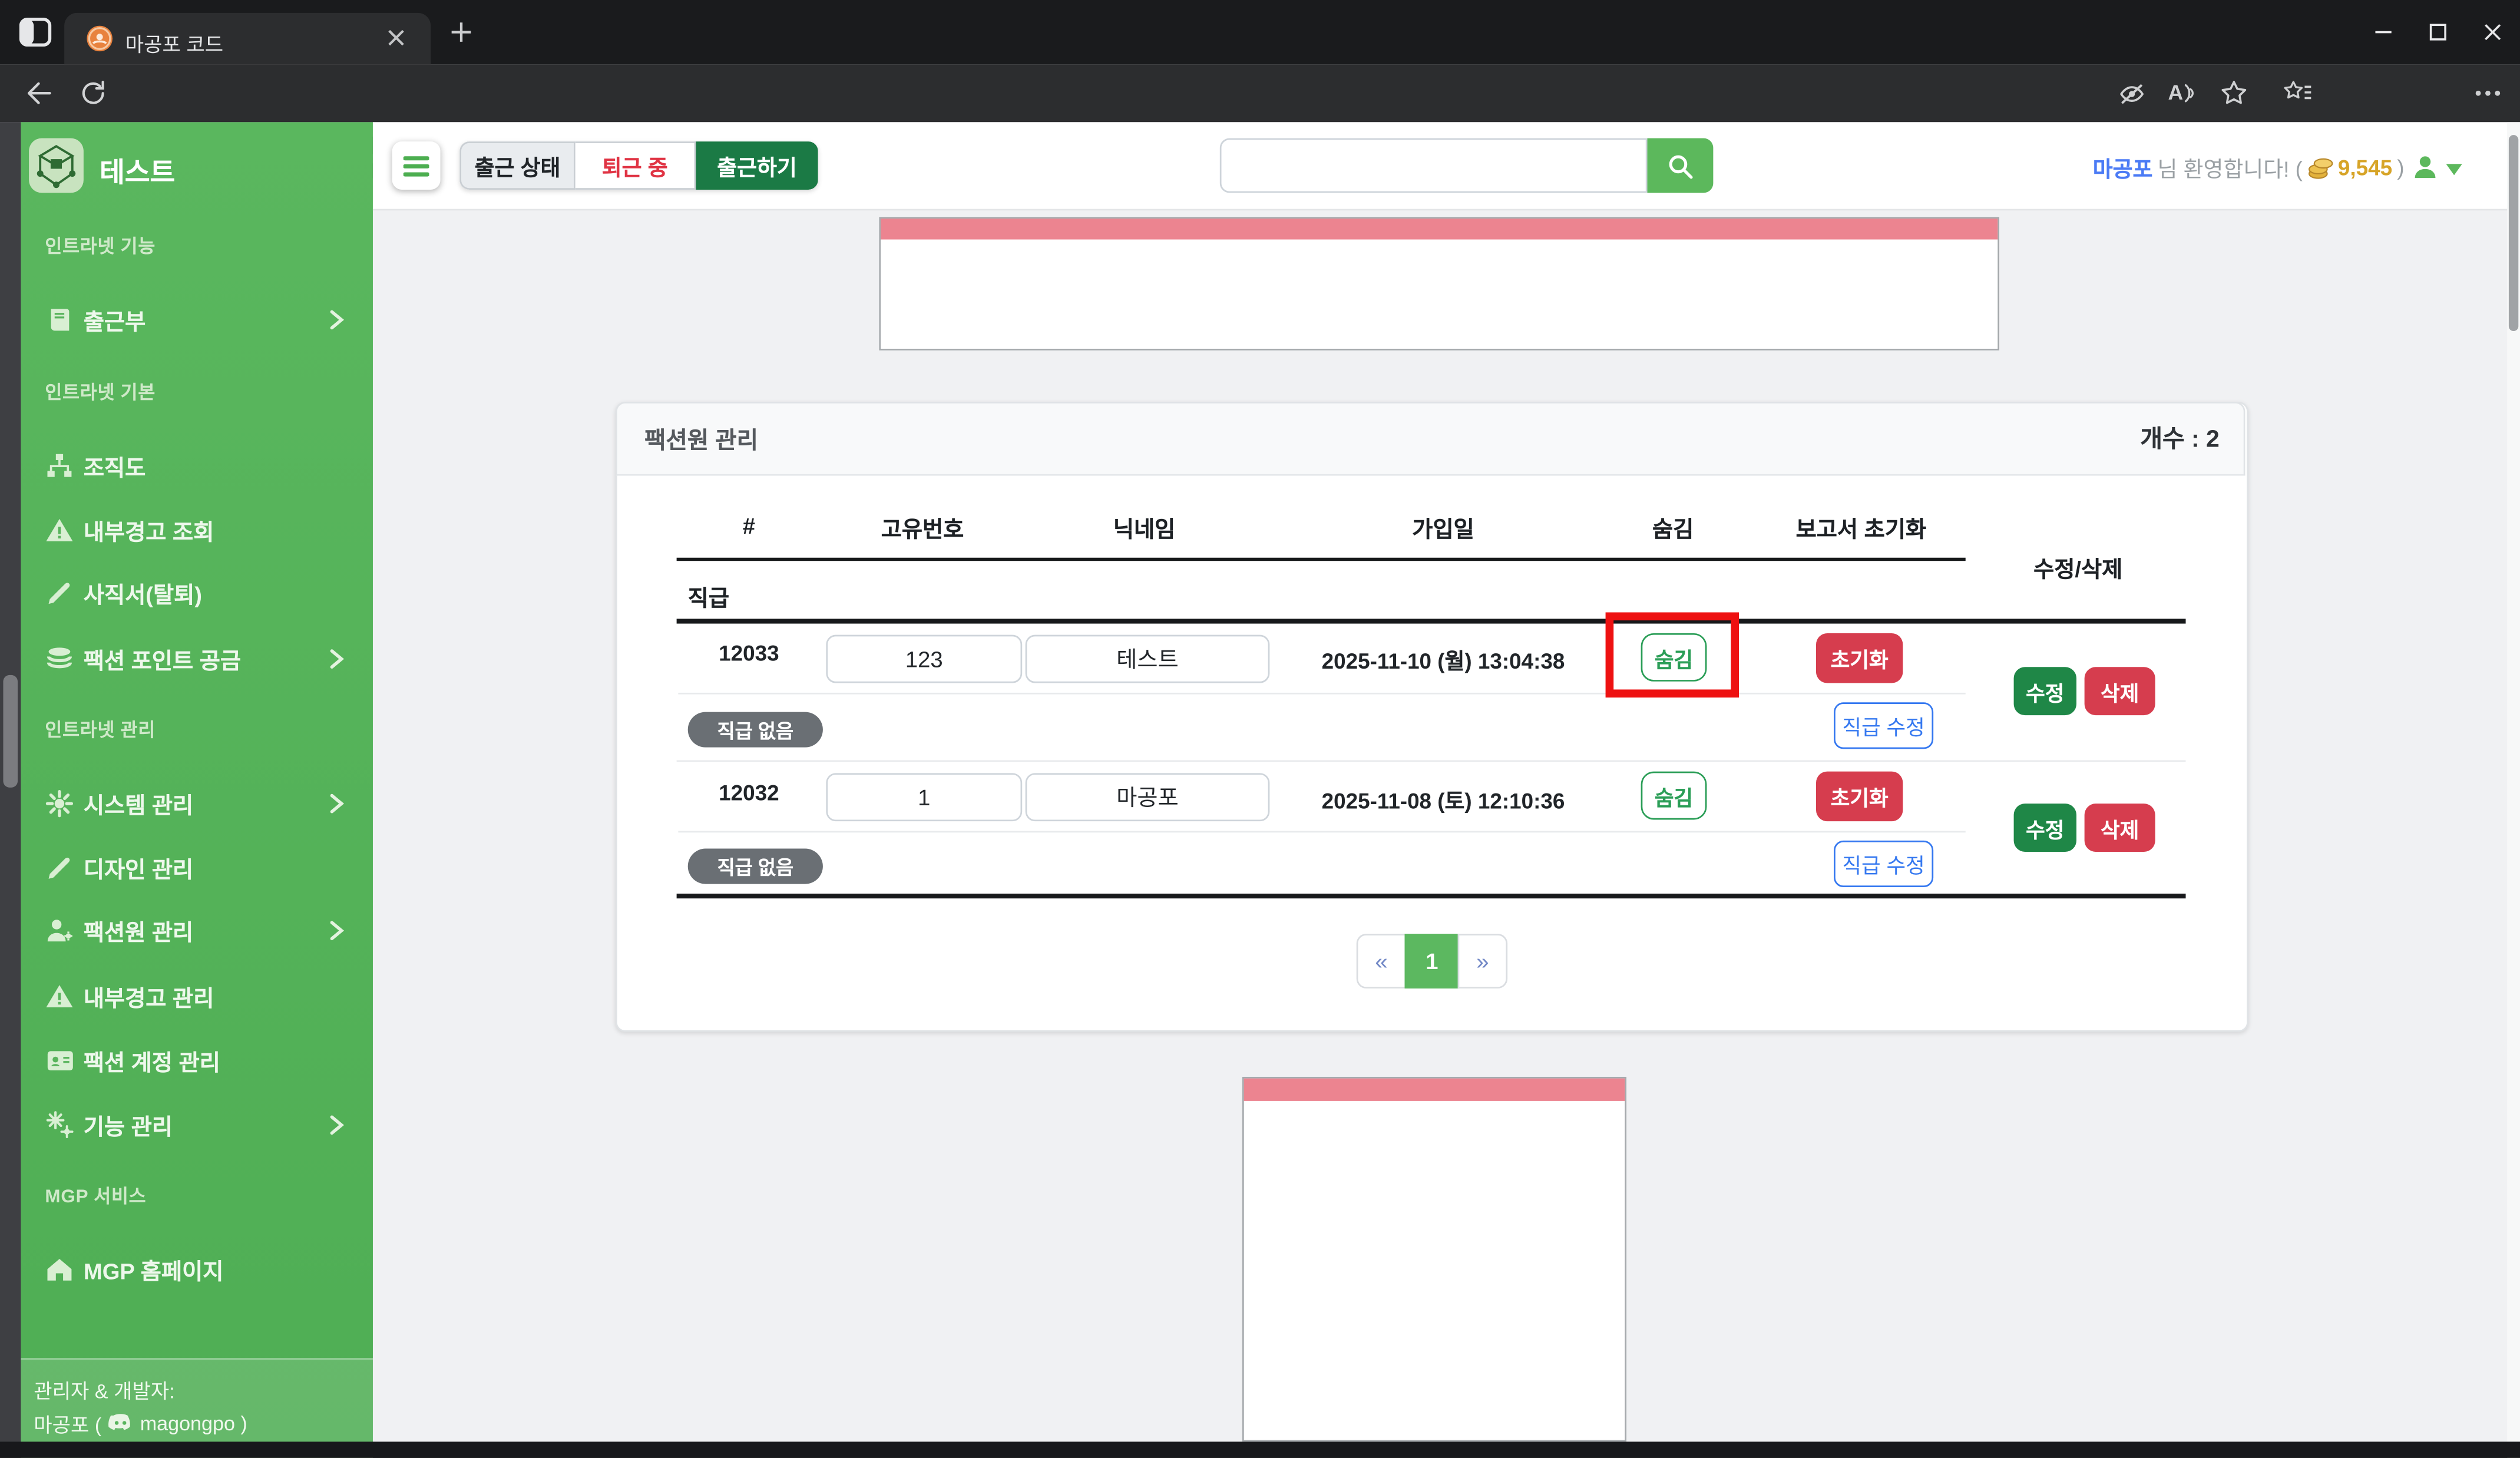 This screenshot has height=1458, width=2520. I want to click on sidebar-scrollbar-track, so click(10, 790).